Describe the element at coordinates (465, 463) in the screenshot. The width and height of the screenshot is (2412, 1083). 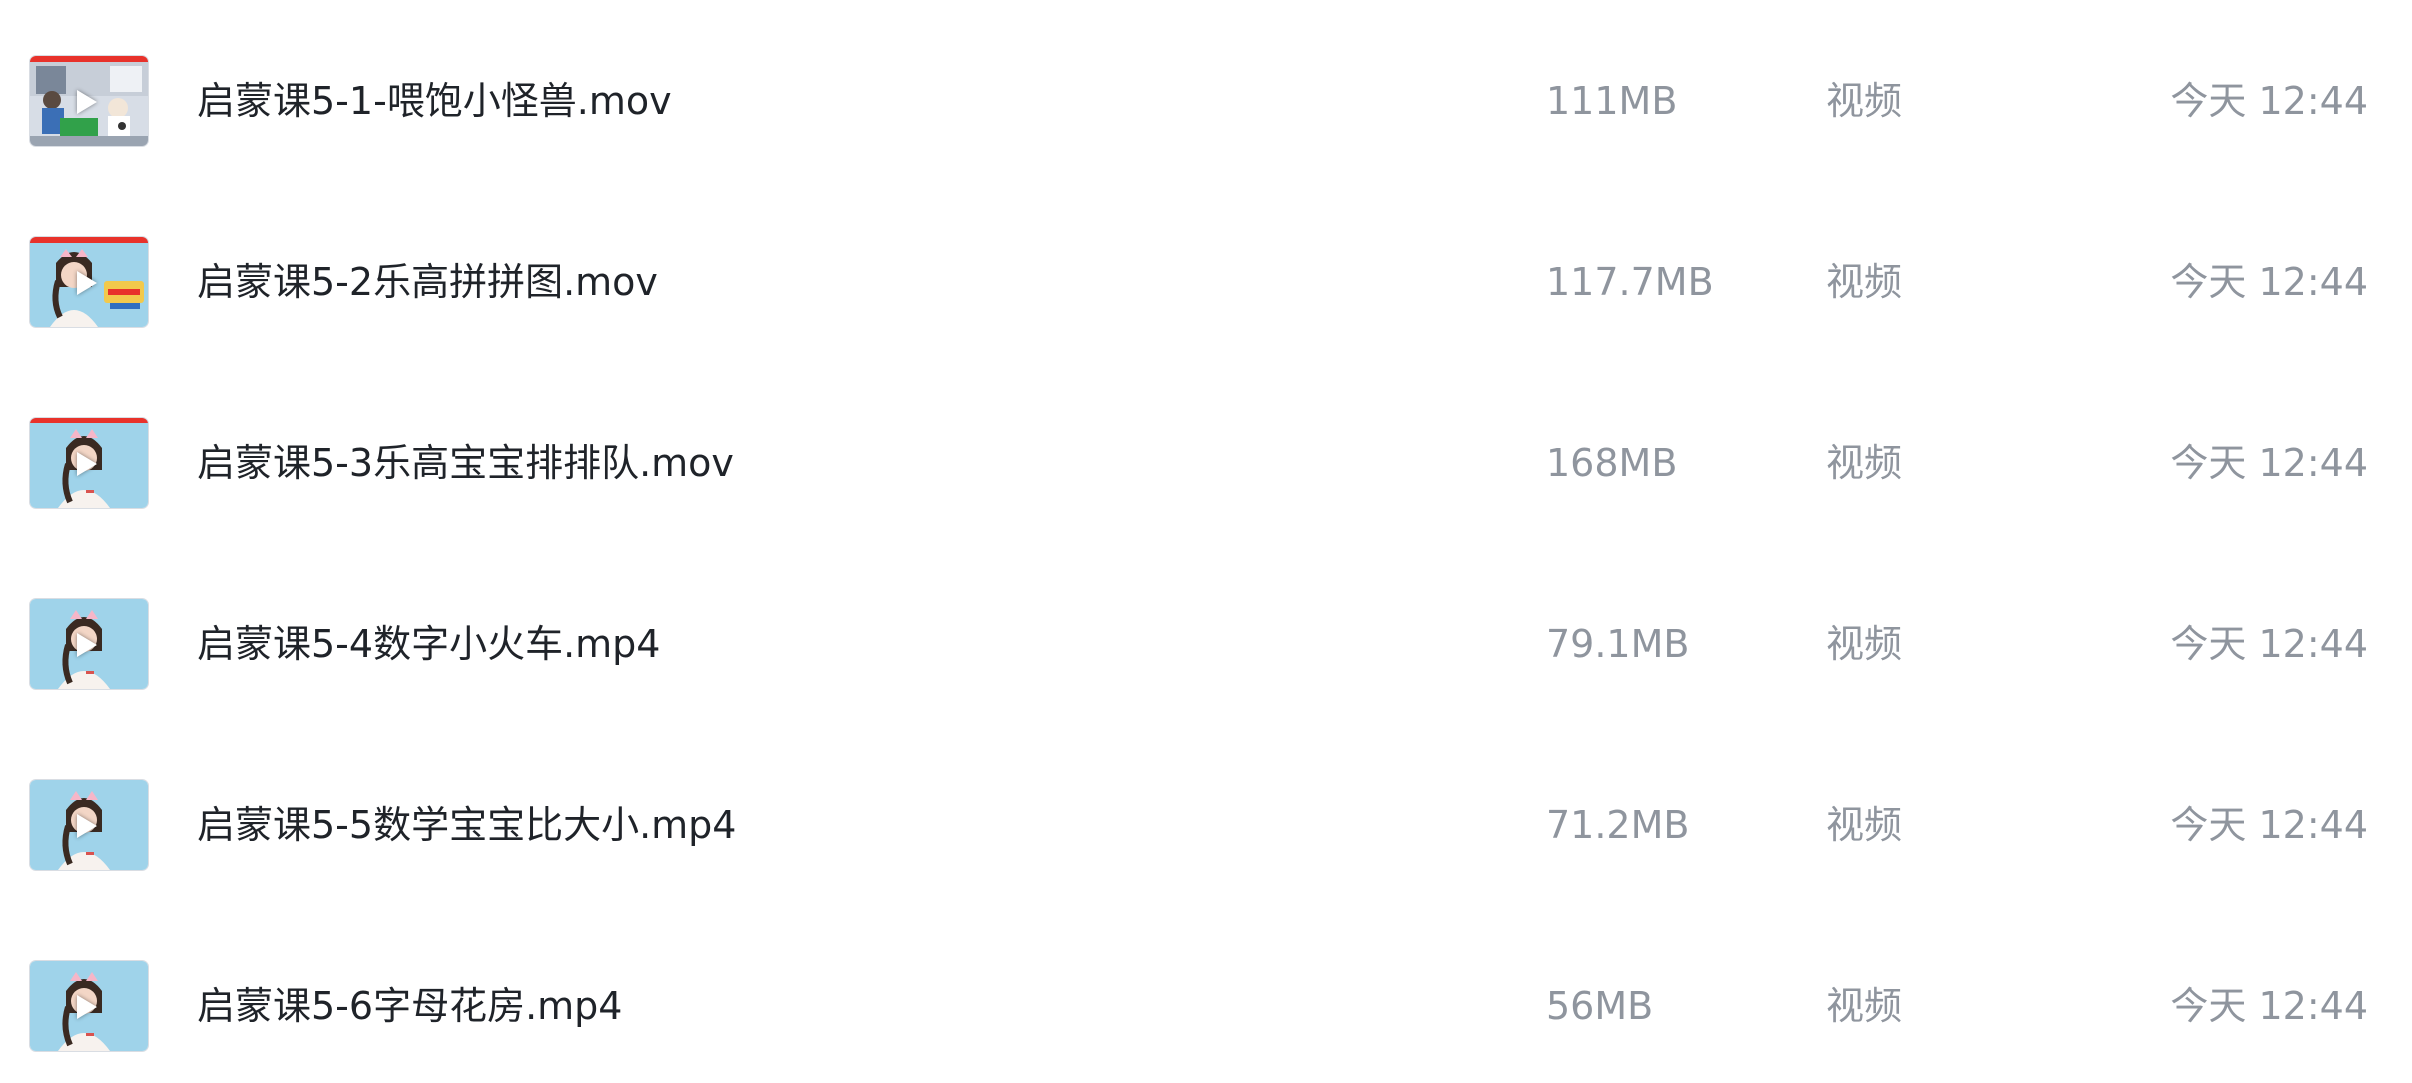
I see `file-name: 启蒙课5-3乐高宝宝排排队.mov` at that location.